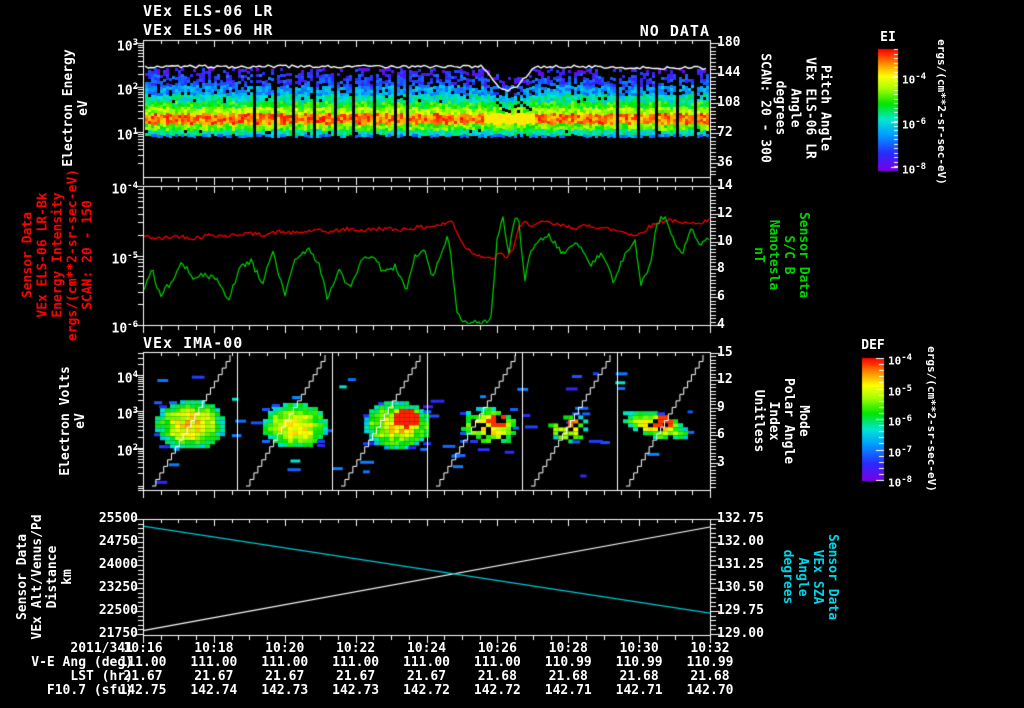 Image resolution: width=1024 pixels, height=708 pixels. I want to click on axis-label-line: Index, so click(773, 421).